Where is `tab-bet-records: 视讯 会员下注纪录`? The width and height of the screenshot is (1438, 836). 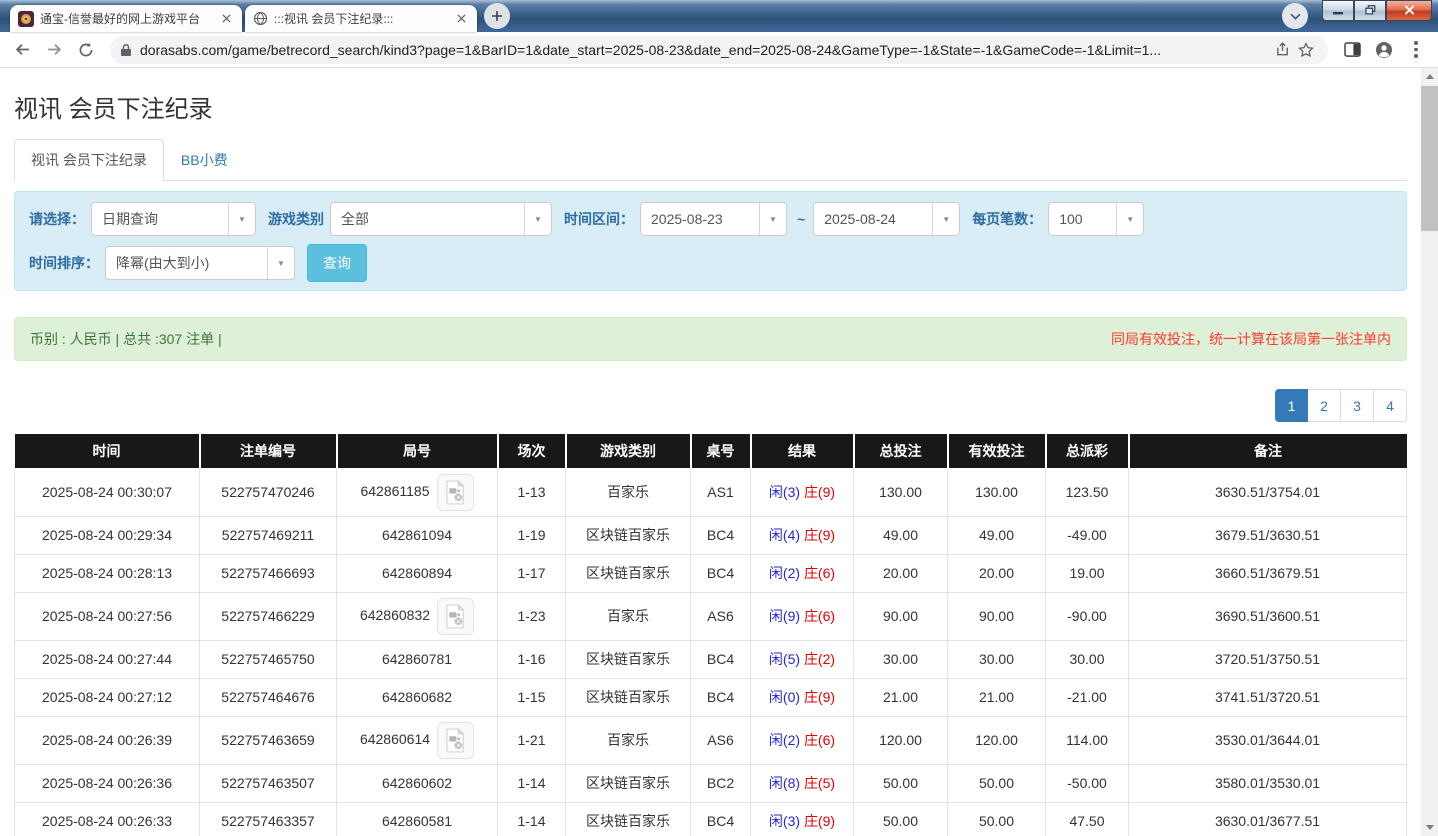 tab-bet-records: 视讯 会员下注纪录 is located at coordinates (89, 160).